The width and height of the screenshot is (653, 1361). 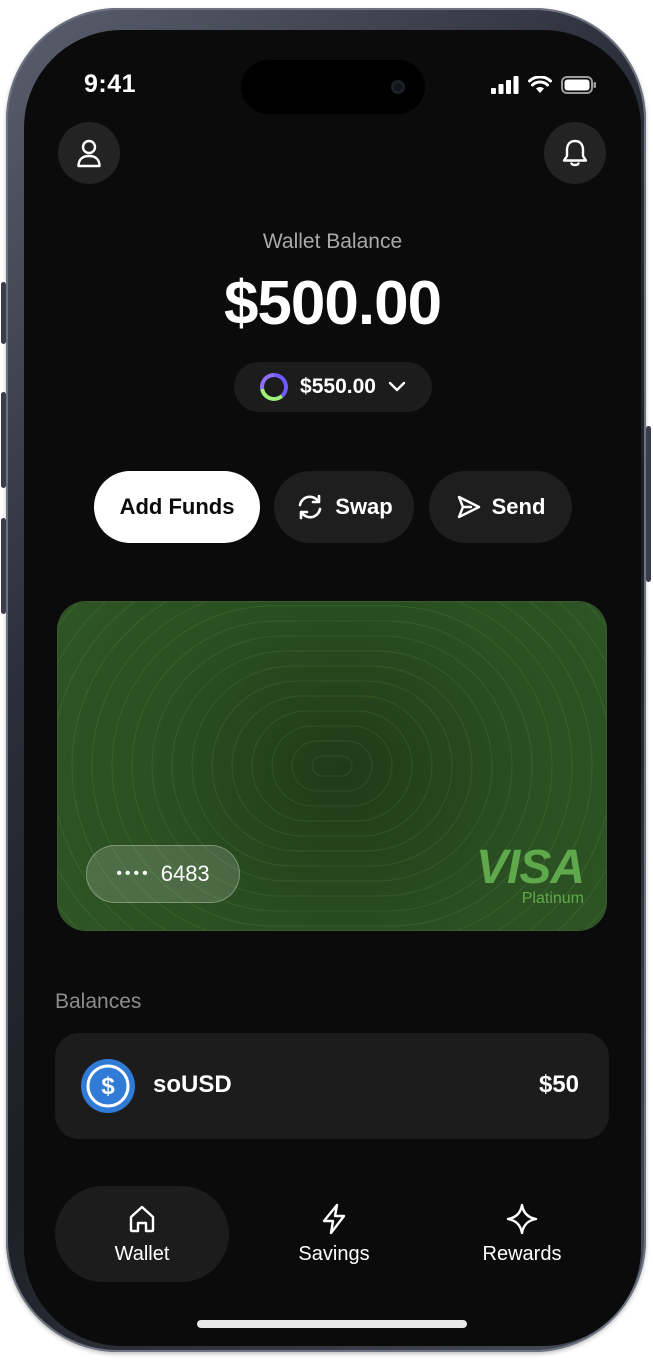 What do you see at coordinates (142, 1218) in the screenshot?
I see `home-icon` at bounding box center [142, 1218].